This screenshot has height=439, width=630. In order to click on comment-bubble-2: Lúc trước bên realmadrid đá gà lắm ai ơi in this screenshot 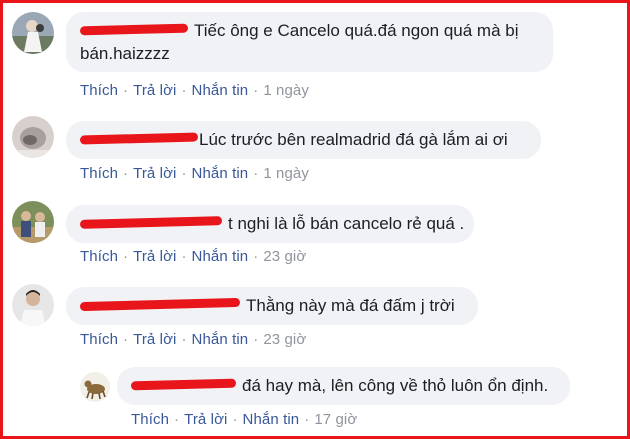, I will do `click(303, 140)`.